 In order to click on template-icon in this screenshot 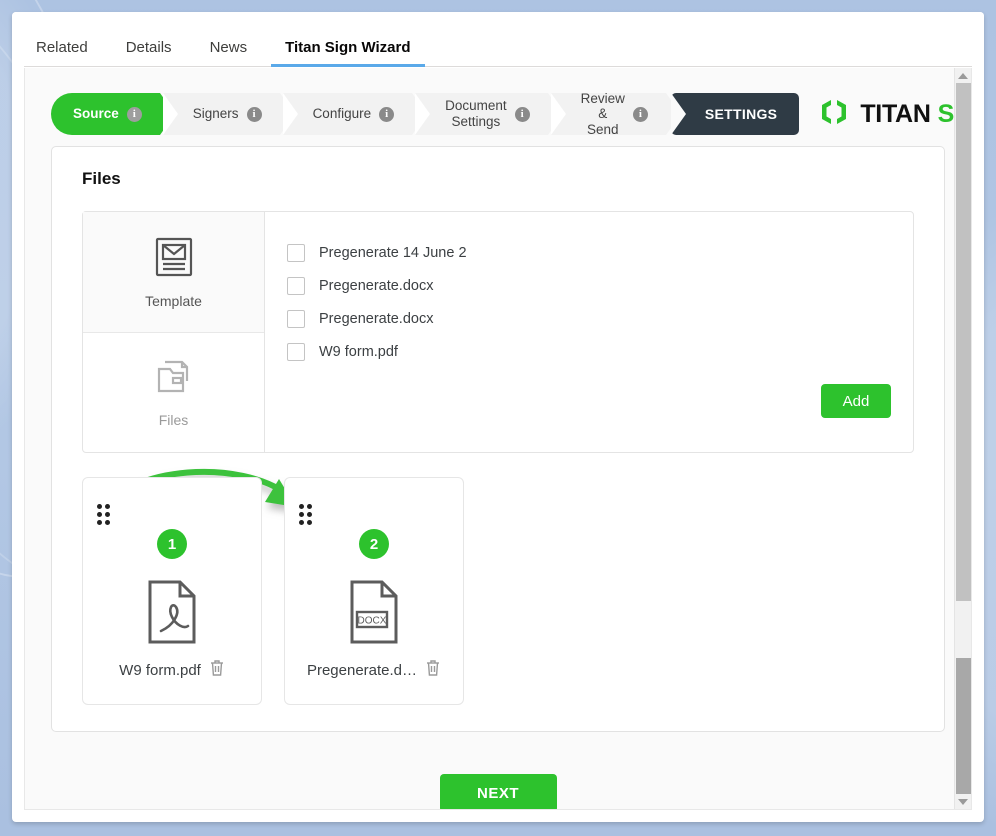, I will do `click(174, 258)`.